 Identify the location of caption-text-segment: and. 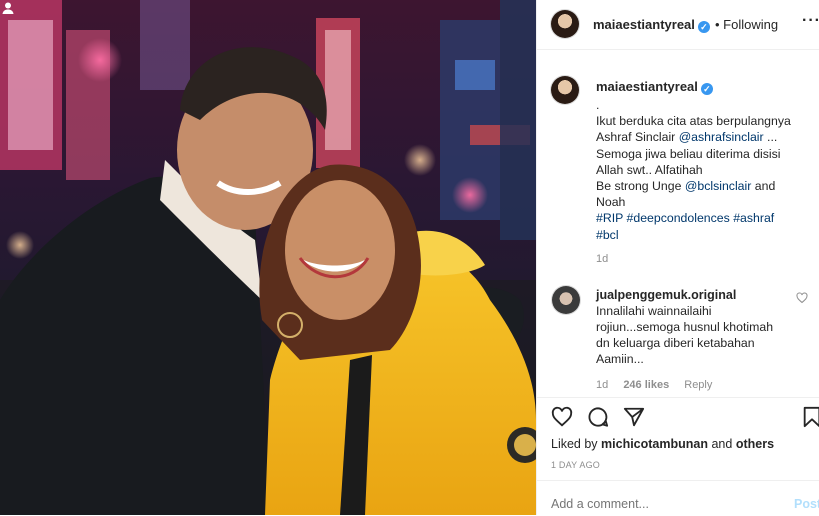
(763, 186).